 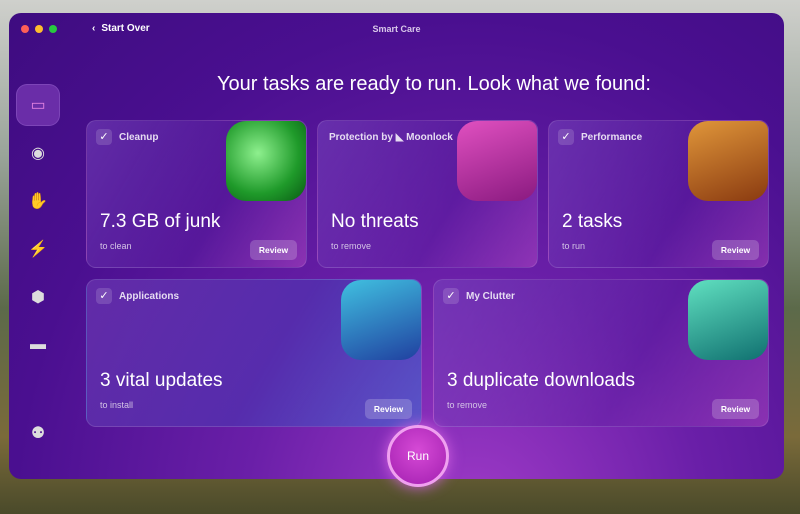 What do you see at coordinates (104, 137) in the screenshot?
I see `cleanup-checkbox: ✓` at bounding box center [104, 137].